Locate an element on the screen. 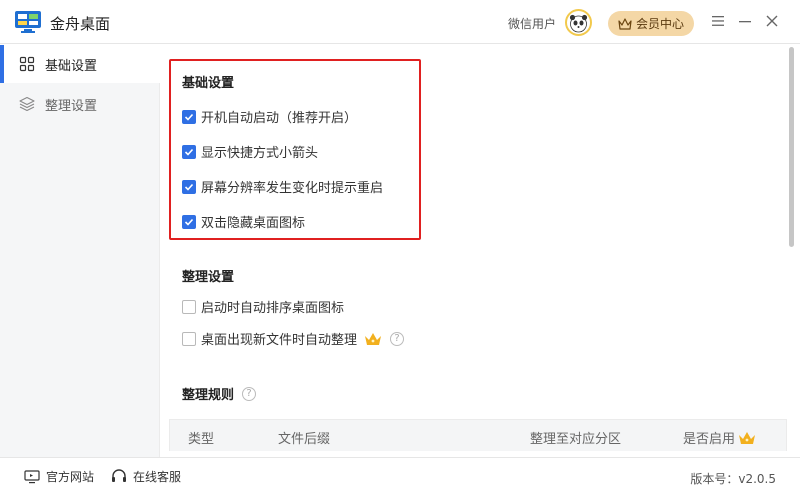 The height and width of the screenshot is (497, 800). menu-icon is located at coordinates (718, 21).